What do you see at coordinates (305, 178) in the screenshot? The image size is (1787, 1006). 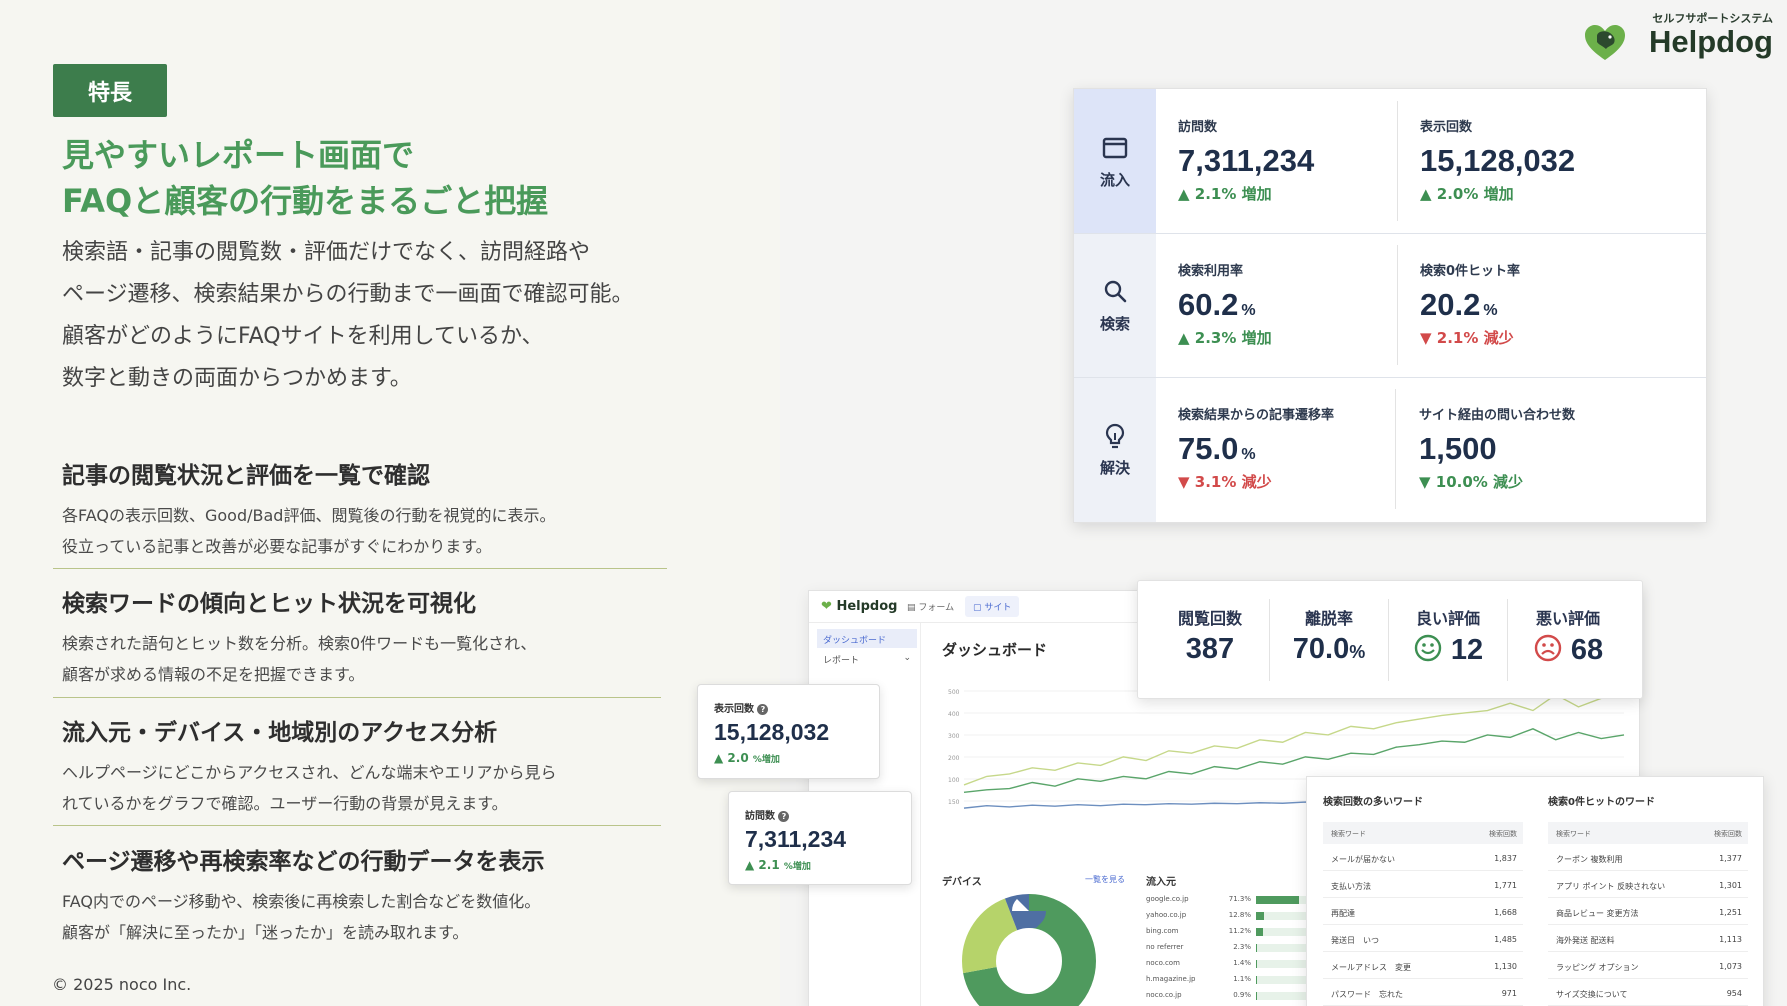 I see `headline: 見やすいレポート画面で FAQと顧客の行動をまるごと把握` at bounding box center [305, 178].